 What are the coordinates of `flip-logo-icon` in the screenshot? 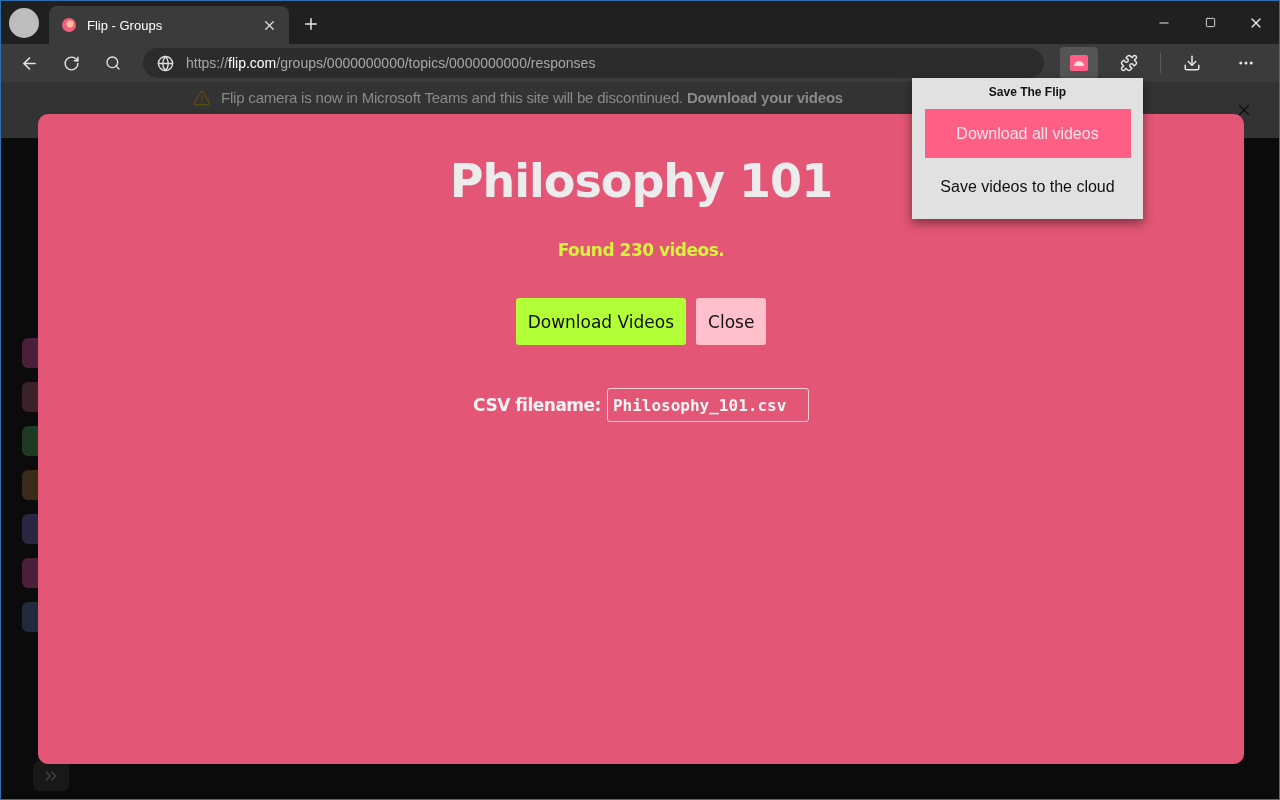 It's located at (69, 25).